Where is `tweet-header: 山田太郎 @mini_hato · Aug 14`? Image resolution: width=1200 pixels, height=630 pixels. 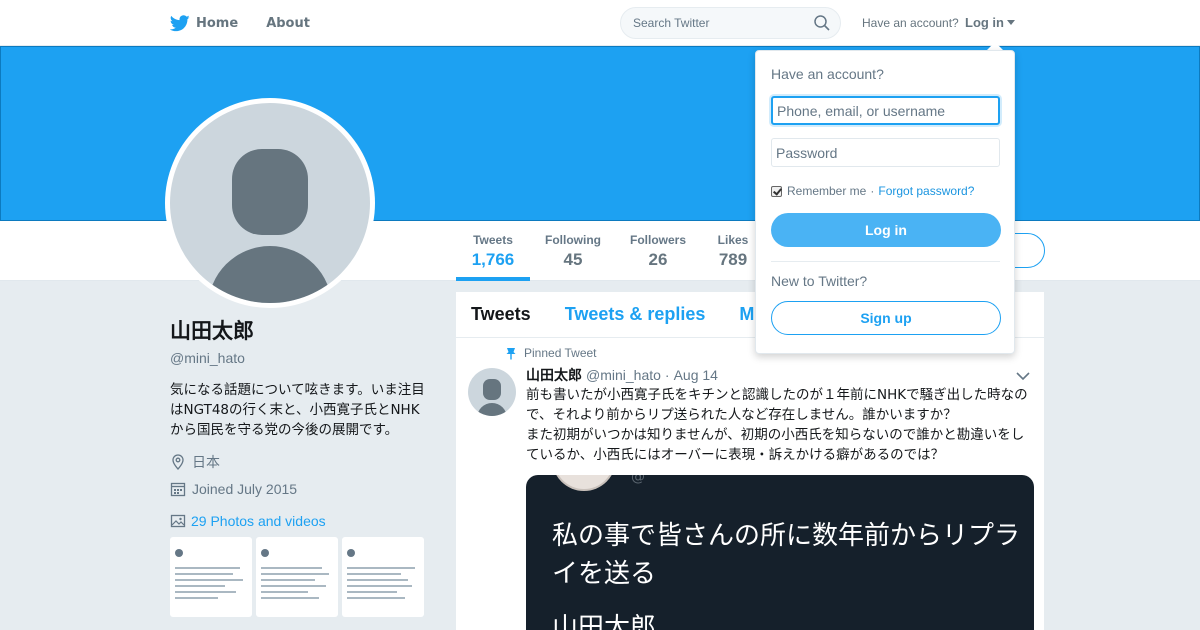 tweet-header: 山田太郎 @mini_hato · Aug 14 is located at coordinates (622, 375).